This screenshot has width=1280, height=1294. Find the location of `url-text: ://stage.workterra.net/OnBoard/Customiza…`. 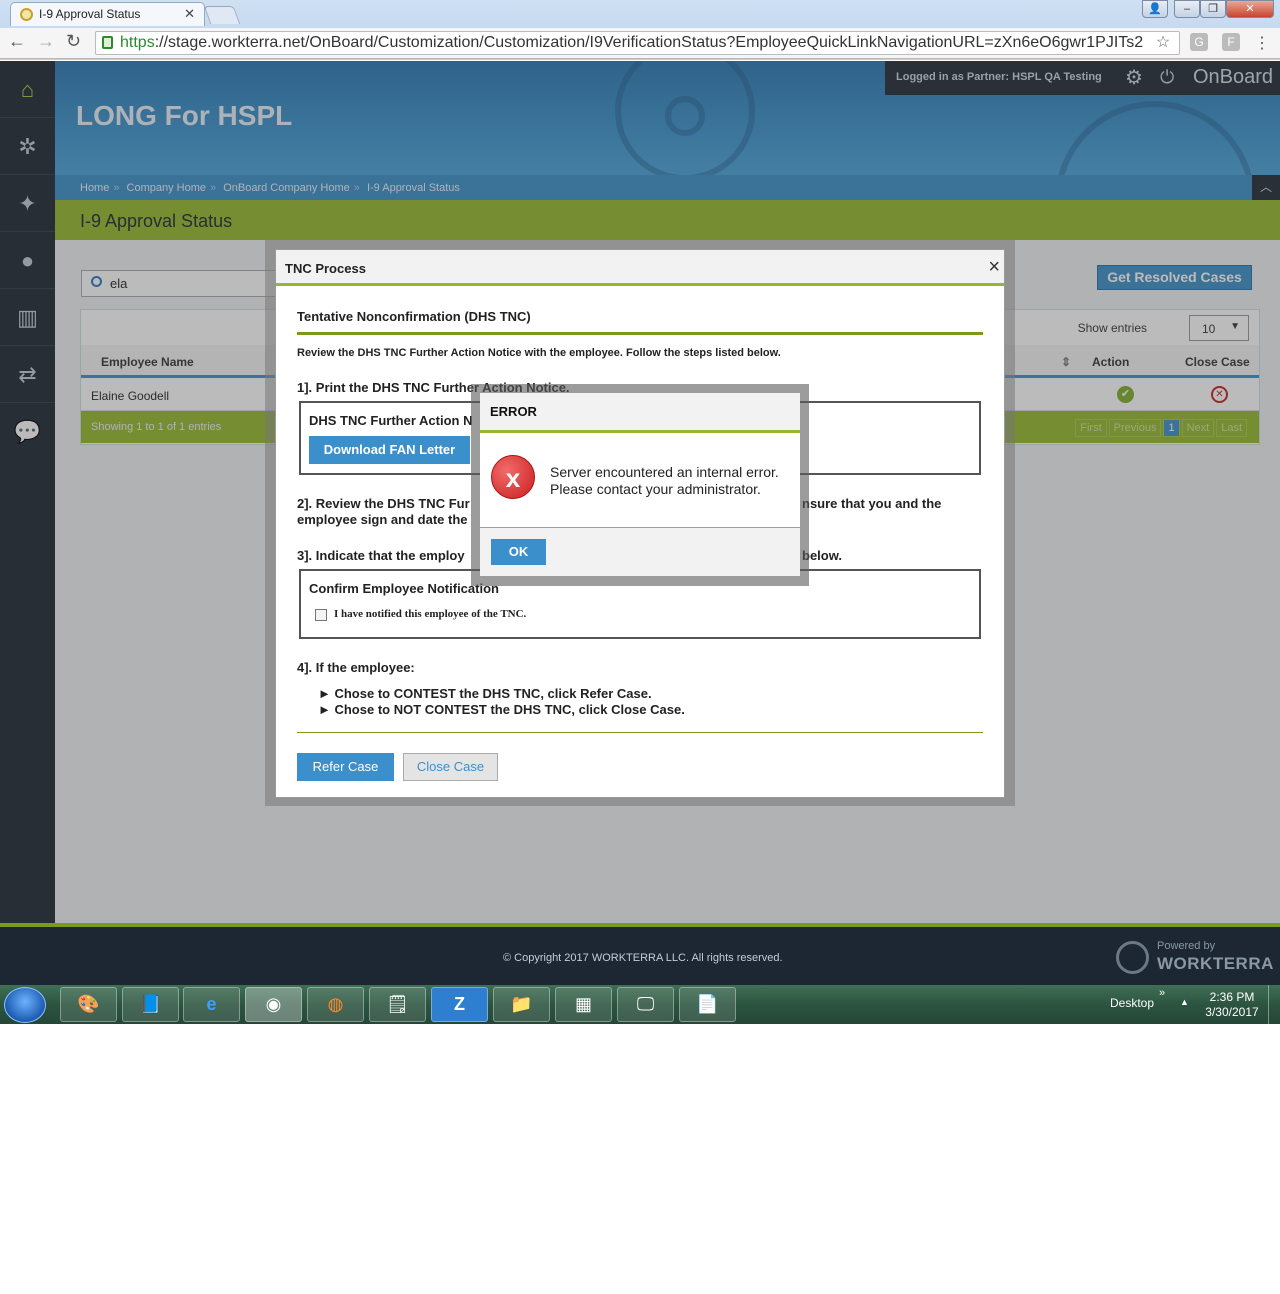

url-text: ://stage.workterra.net/OnBoard/Customiza… is located at coordinates (649, 42).